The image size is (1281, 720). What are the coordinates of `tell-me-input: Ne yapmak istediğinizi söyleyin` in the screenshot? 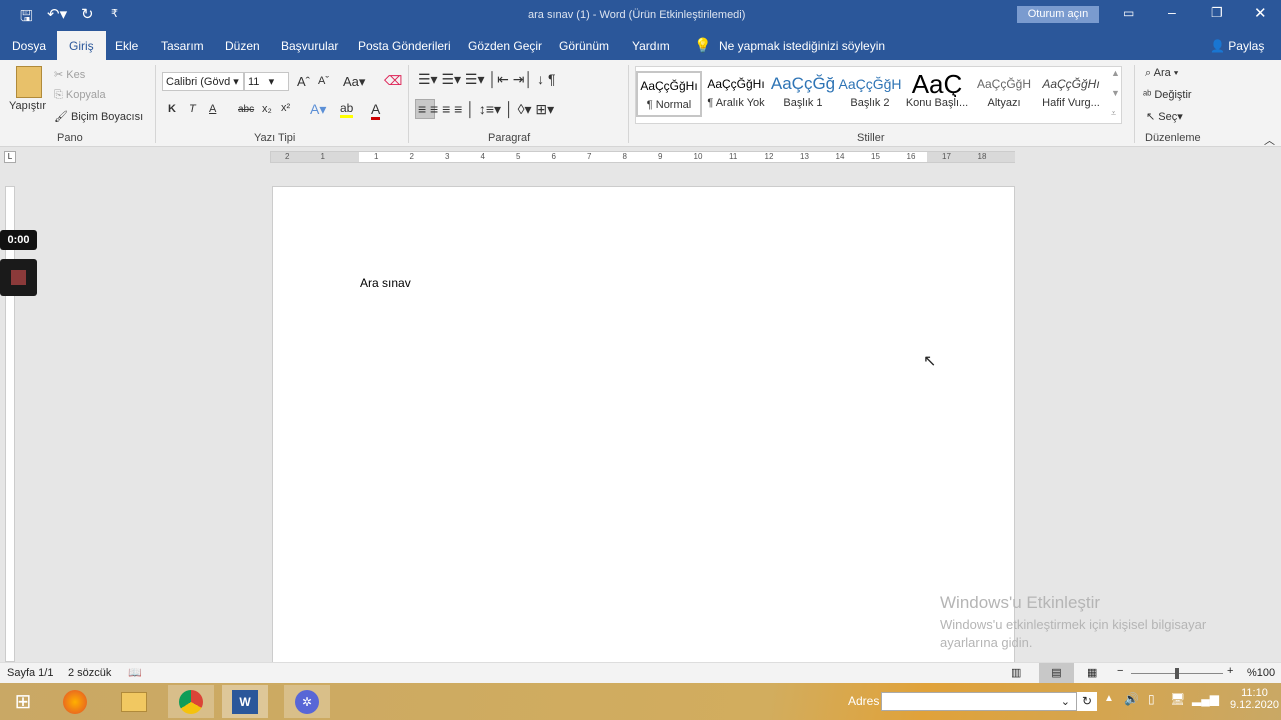 It's located at (802, 46).